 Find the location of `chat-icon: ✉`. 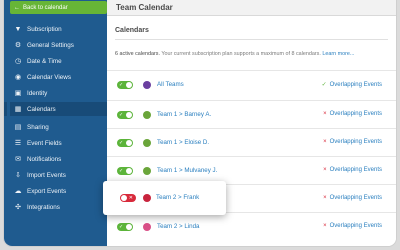

chat-icon: ✉ is located at coordinates (18, 159).